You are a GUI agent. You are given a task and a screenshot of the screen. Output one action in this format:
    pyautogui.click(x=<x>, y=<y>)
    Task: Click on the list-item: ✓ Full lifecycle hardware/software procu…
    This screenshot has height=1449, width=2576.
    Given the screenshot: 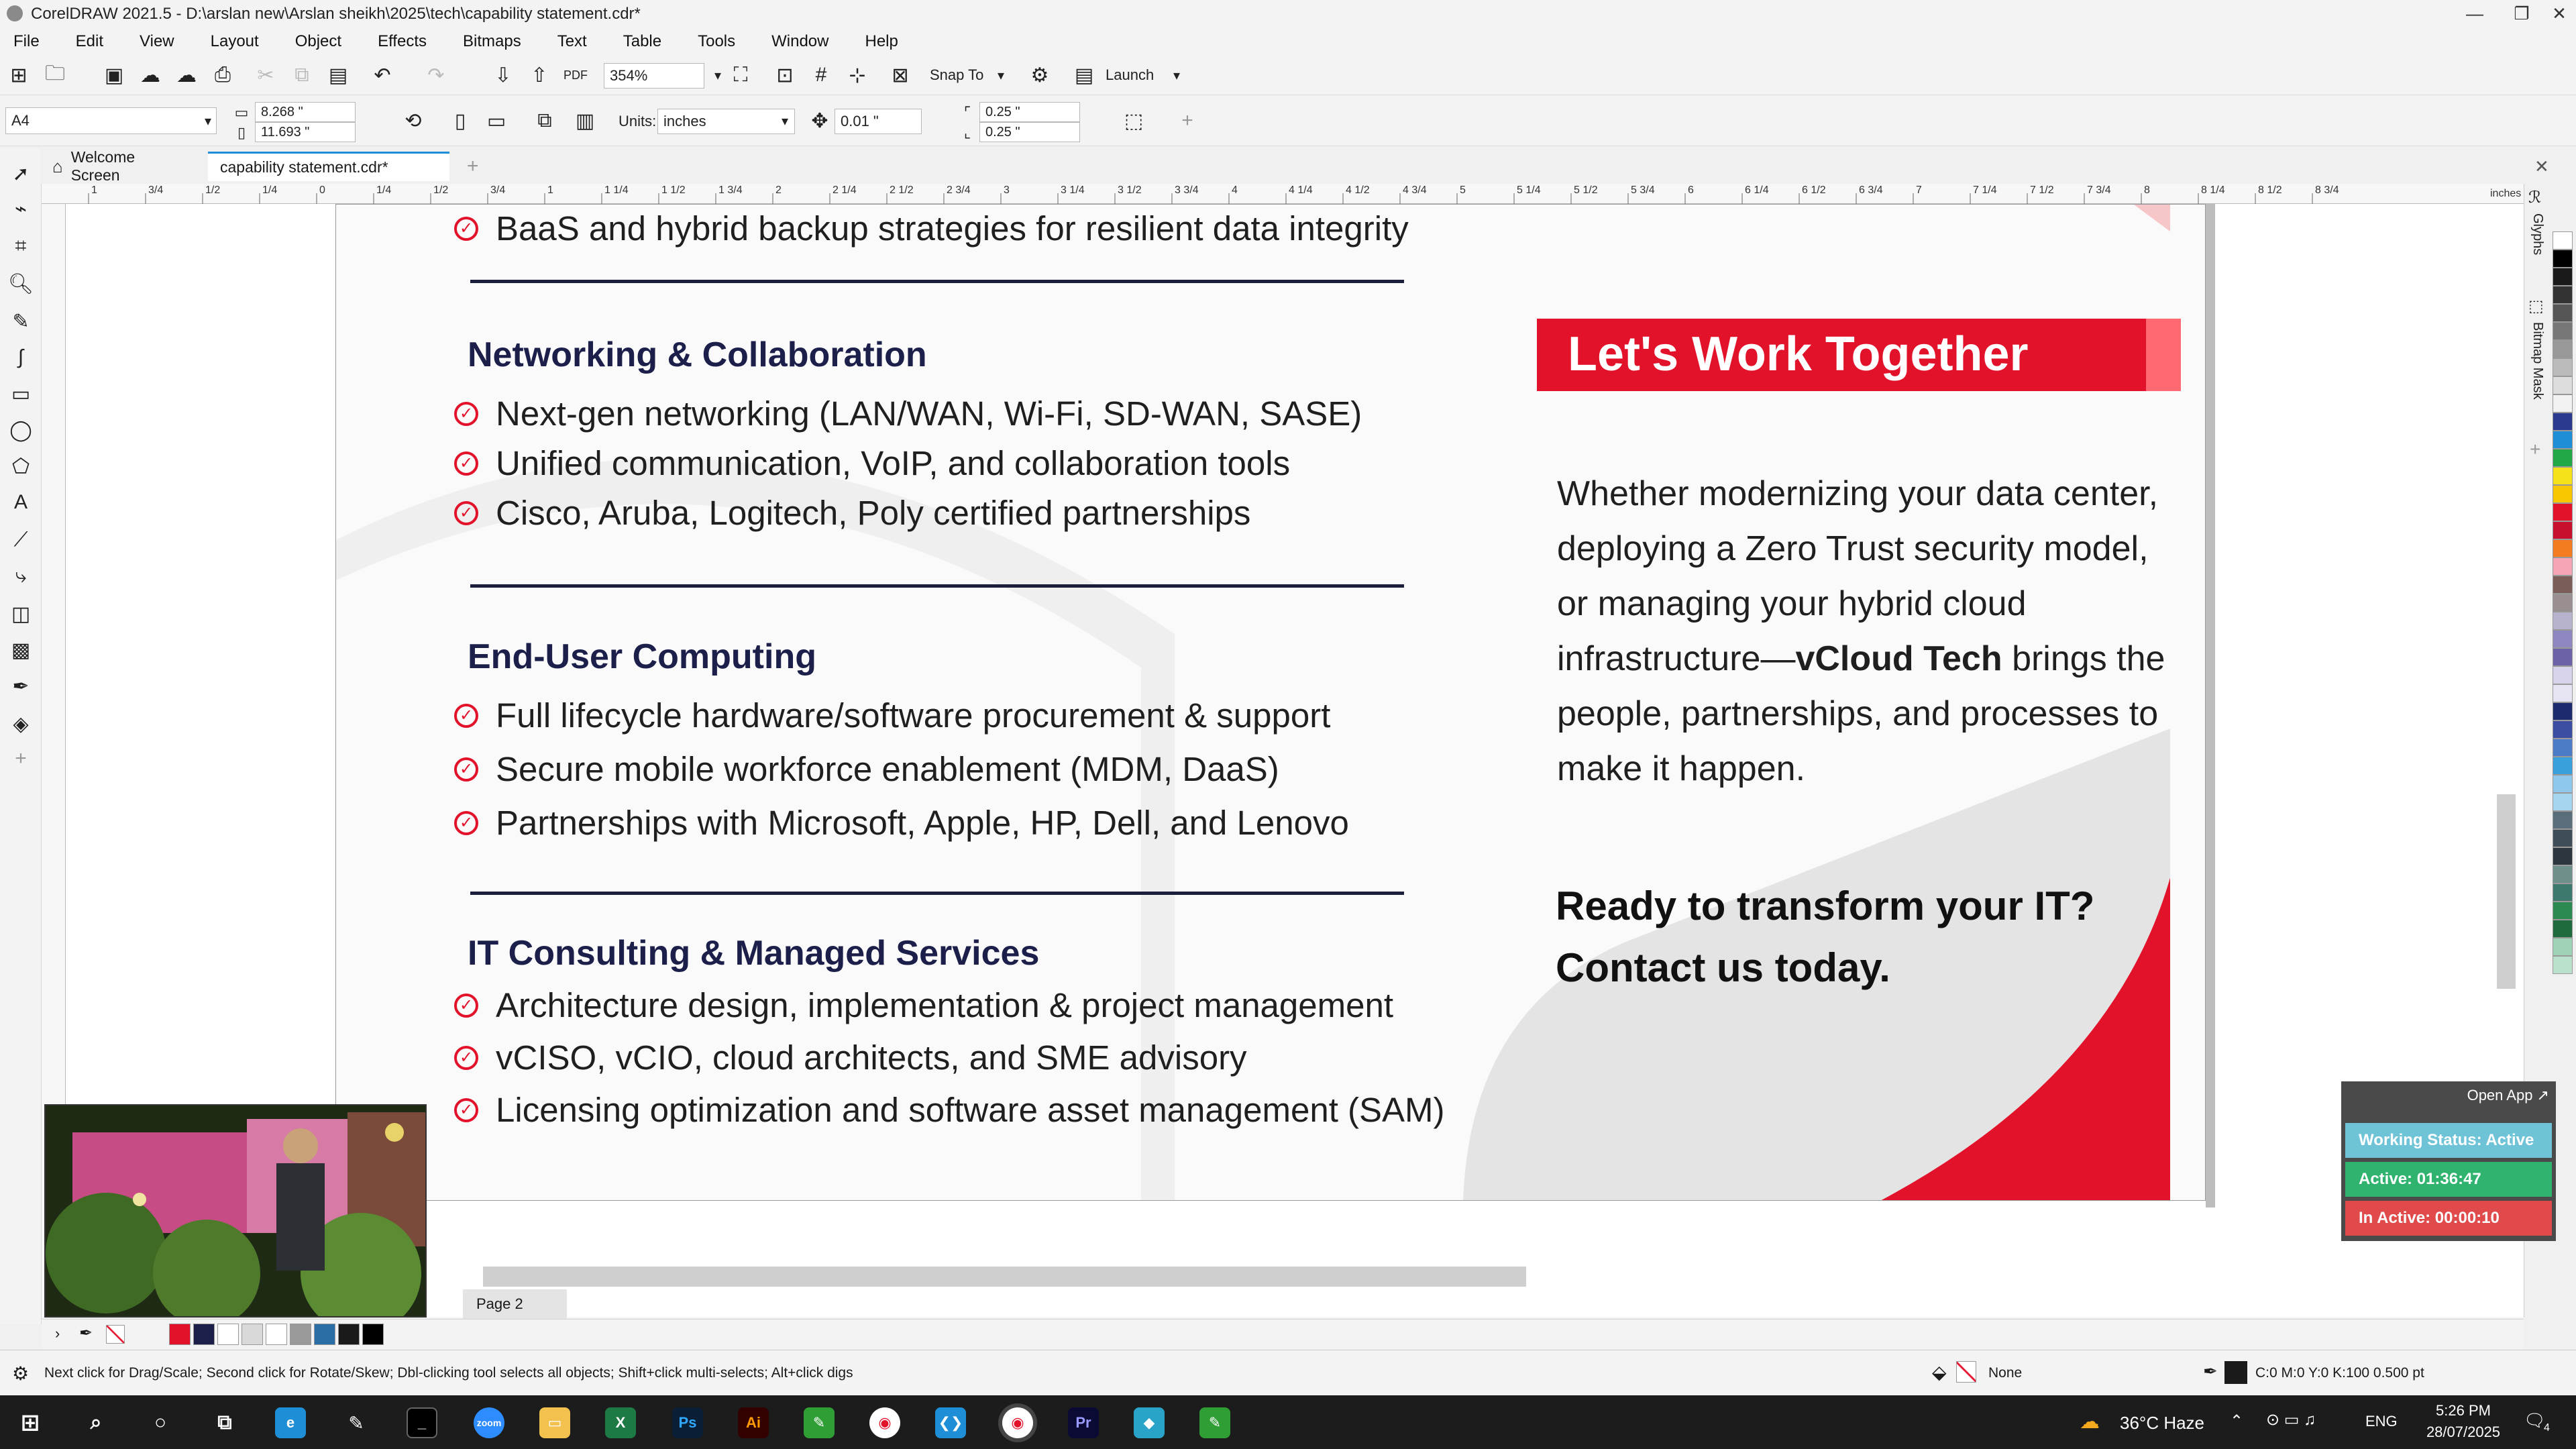 What is the action you would take?
    pyautogui.click(x=892, y=715)
    